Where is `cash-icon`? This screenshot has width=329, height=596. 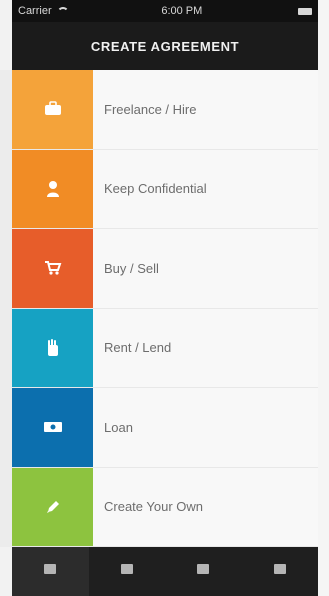 cash-icon is located at coordinates (52, 427).